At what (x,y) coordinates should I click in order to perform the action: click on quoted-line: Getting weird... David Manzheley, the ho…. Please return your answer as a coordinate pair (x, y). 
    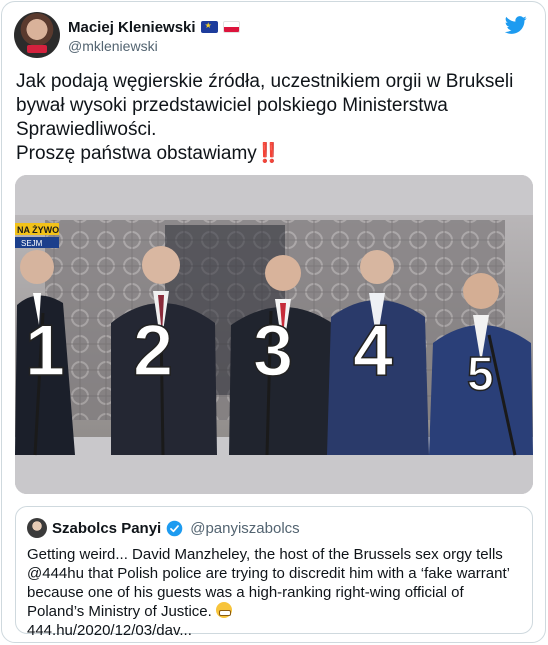
    Looking at the image, I should click on (265, 554).